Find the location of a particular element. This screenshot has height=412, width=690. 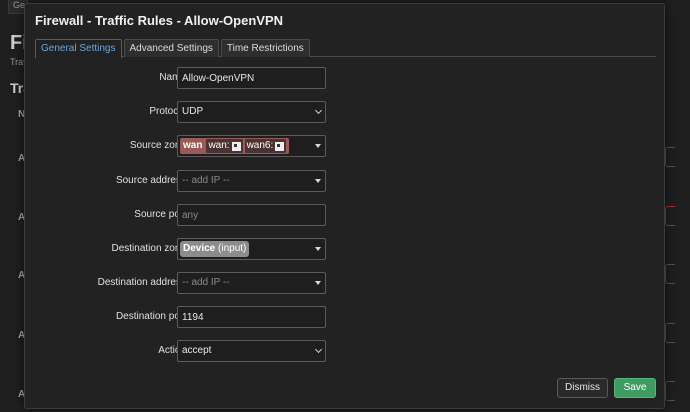

protocol-value: UDP is located at coordinates (193, 111).